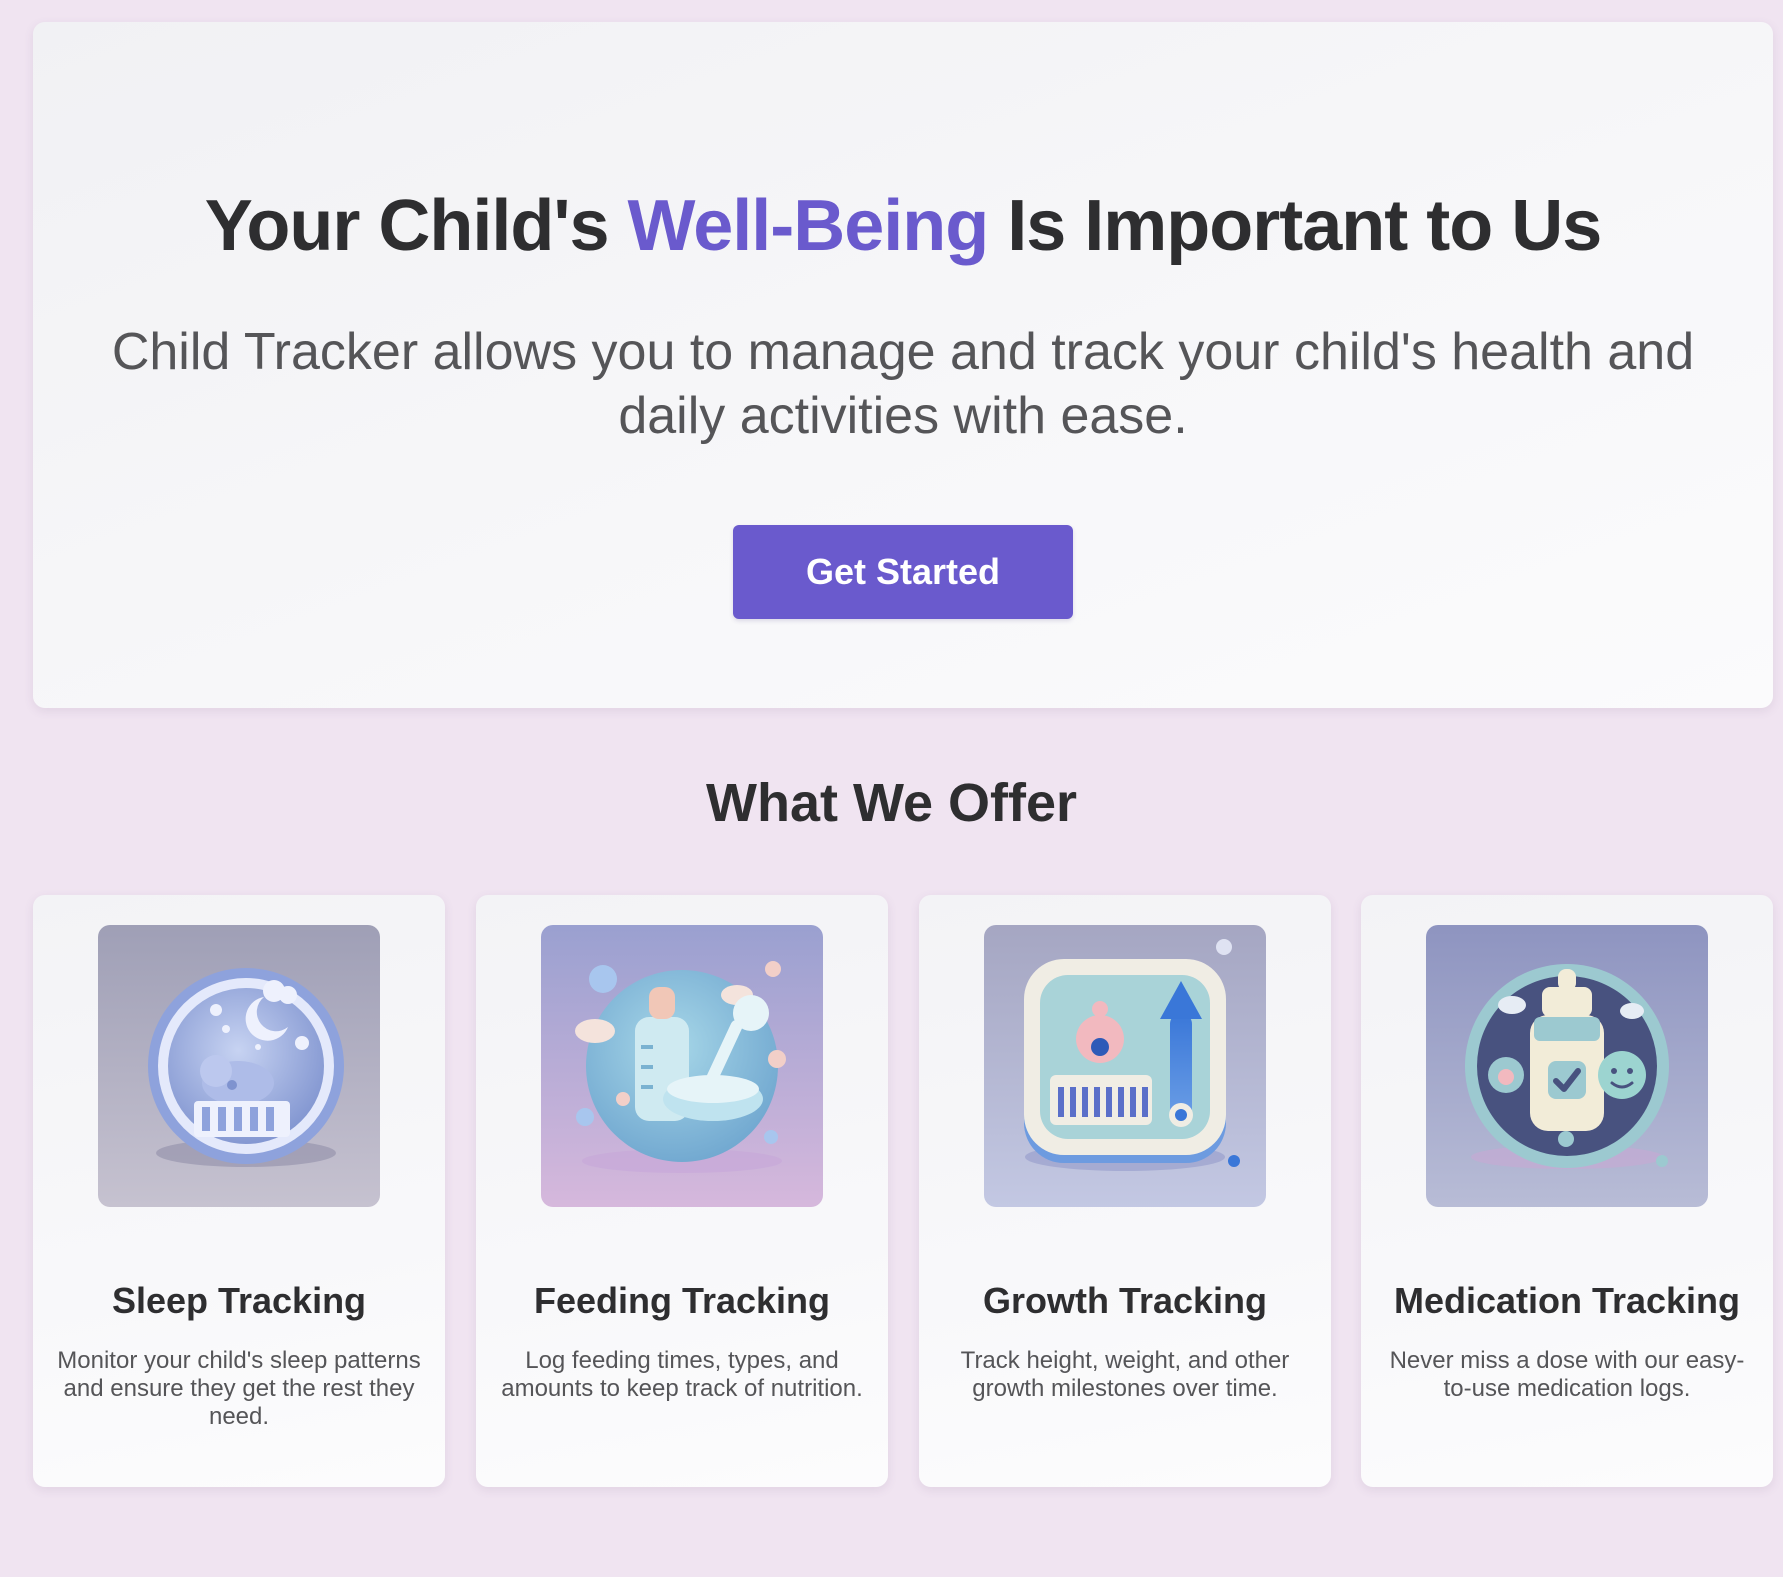 This screenshot has width=1783, height=1577. What do you see at coordinates (1567, 1300) in the screenshot?
I see `card-title: Medication Tracking` at bounding box center [1567, 1300].